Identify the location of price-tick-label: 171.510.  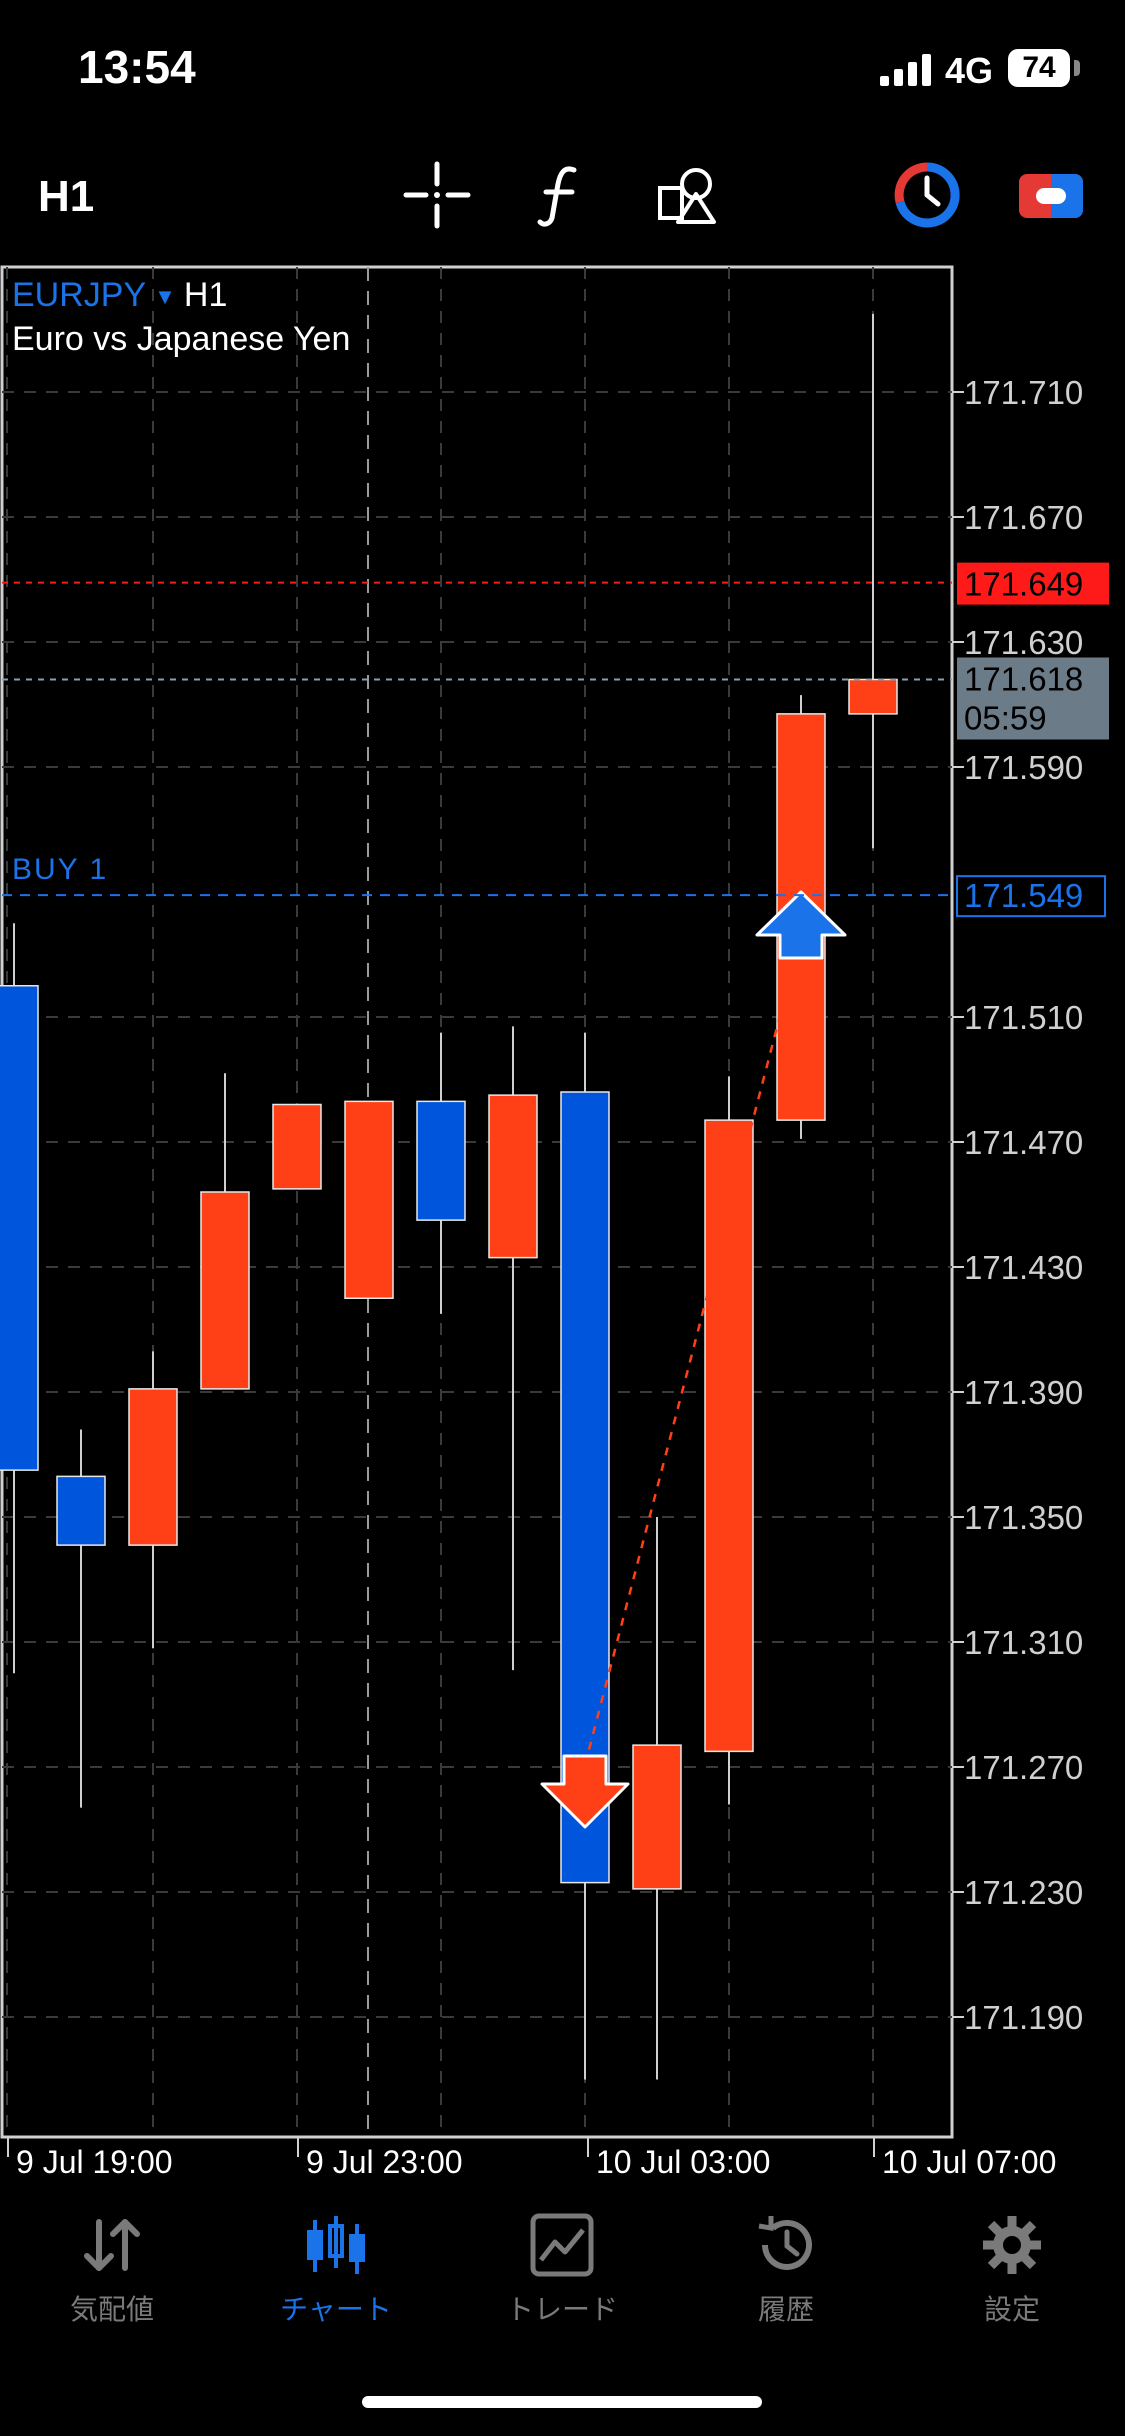
(1023, 1017).